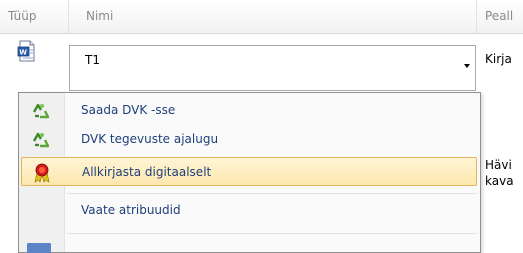 The image size is (523, 253). I want to click on title-cell: Kirja, so click(498, 59).